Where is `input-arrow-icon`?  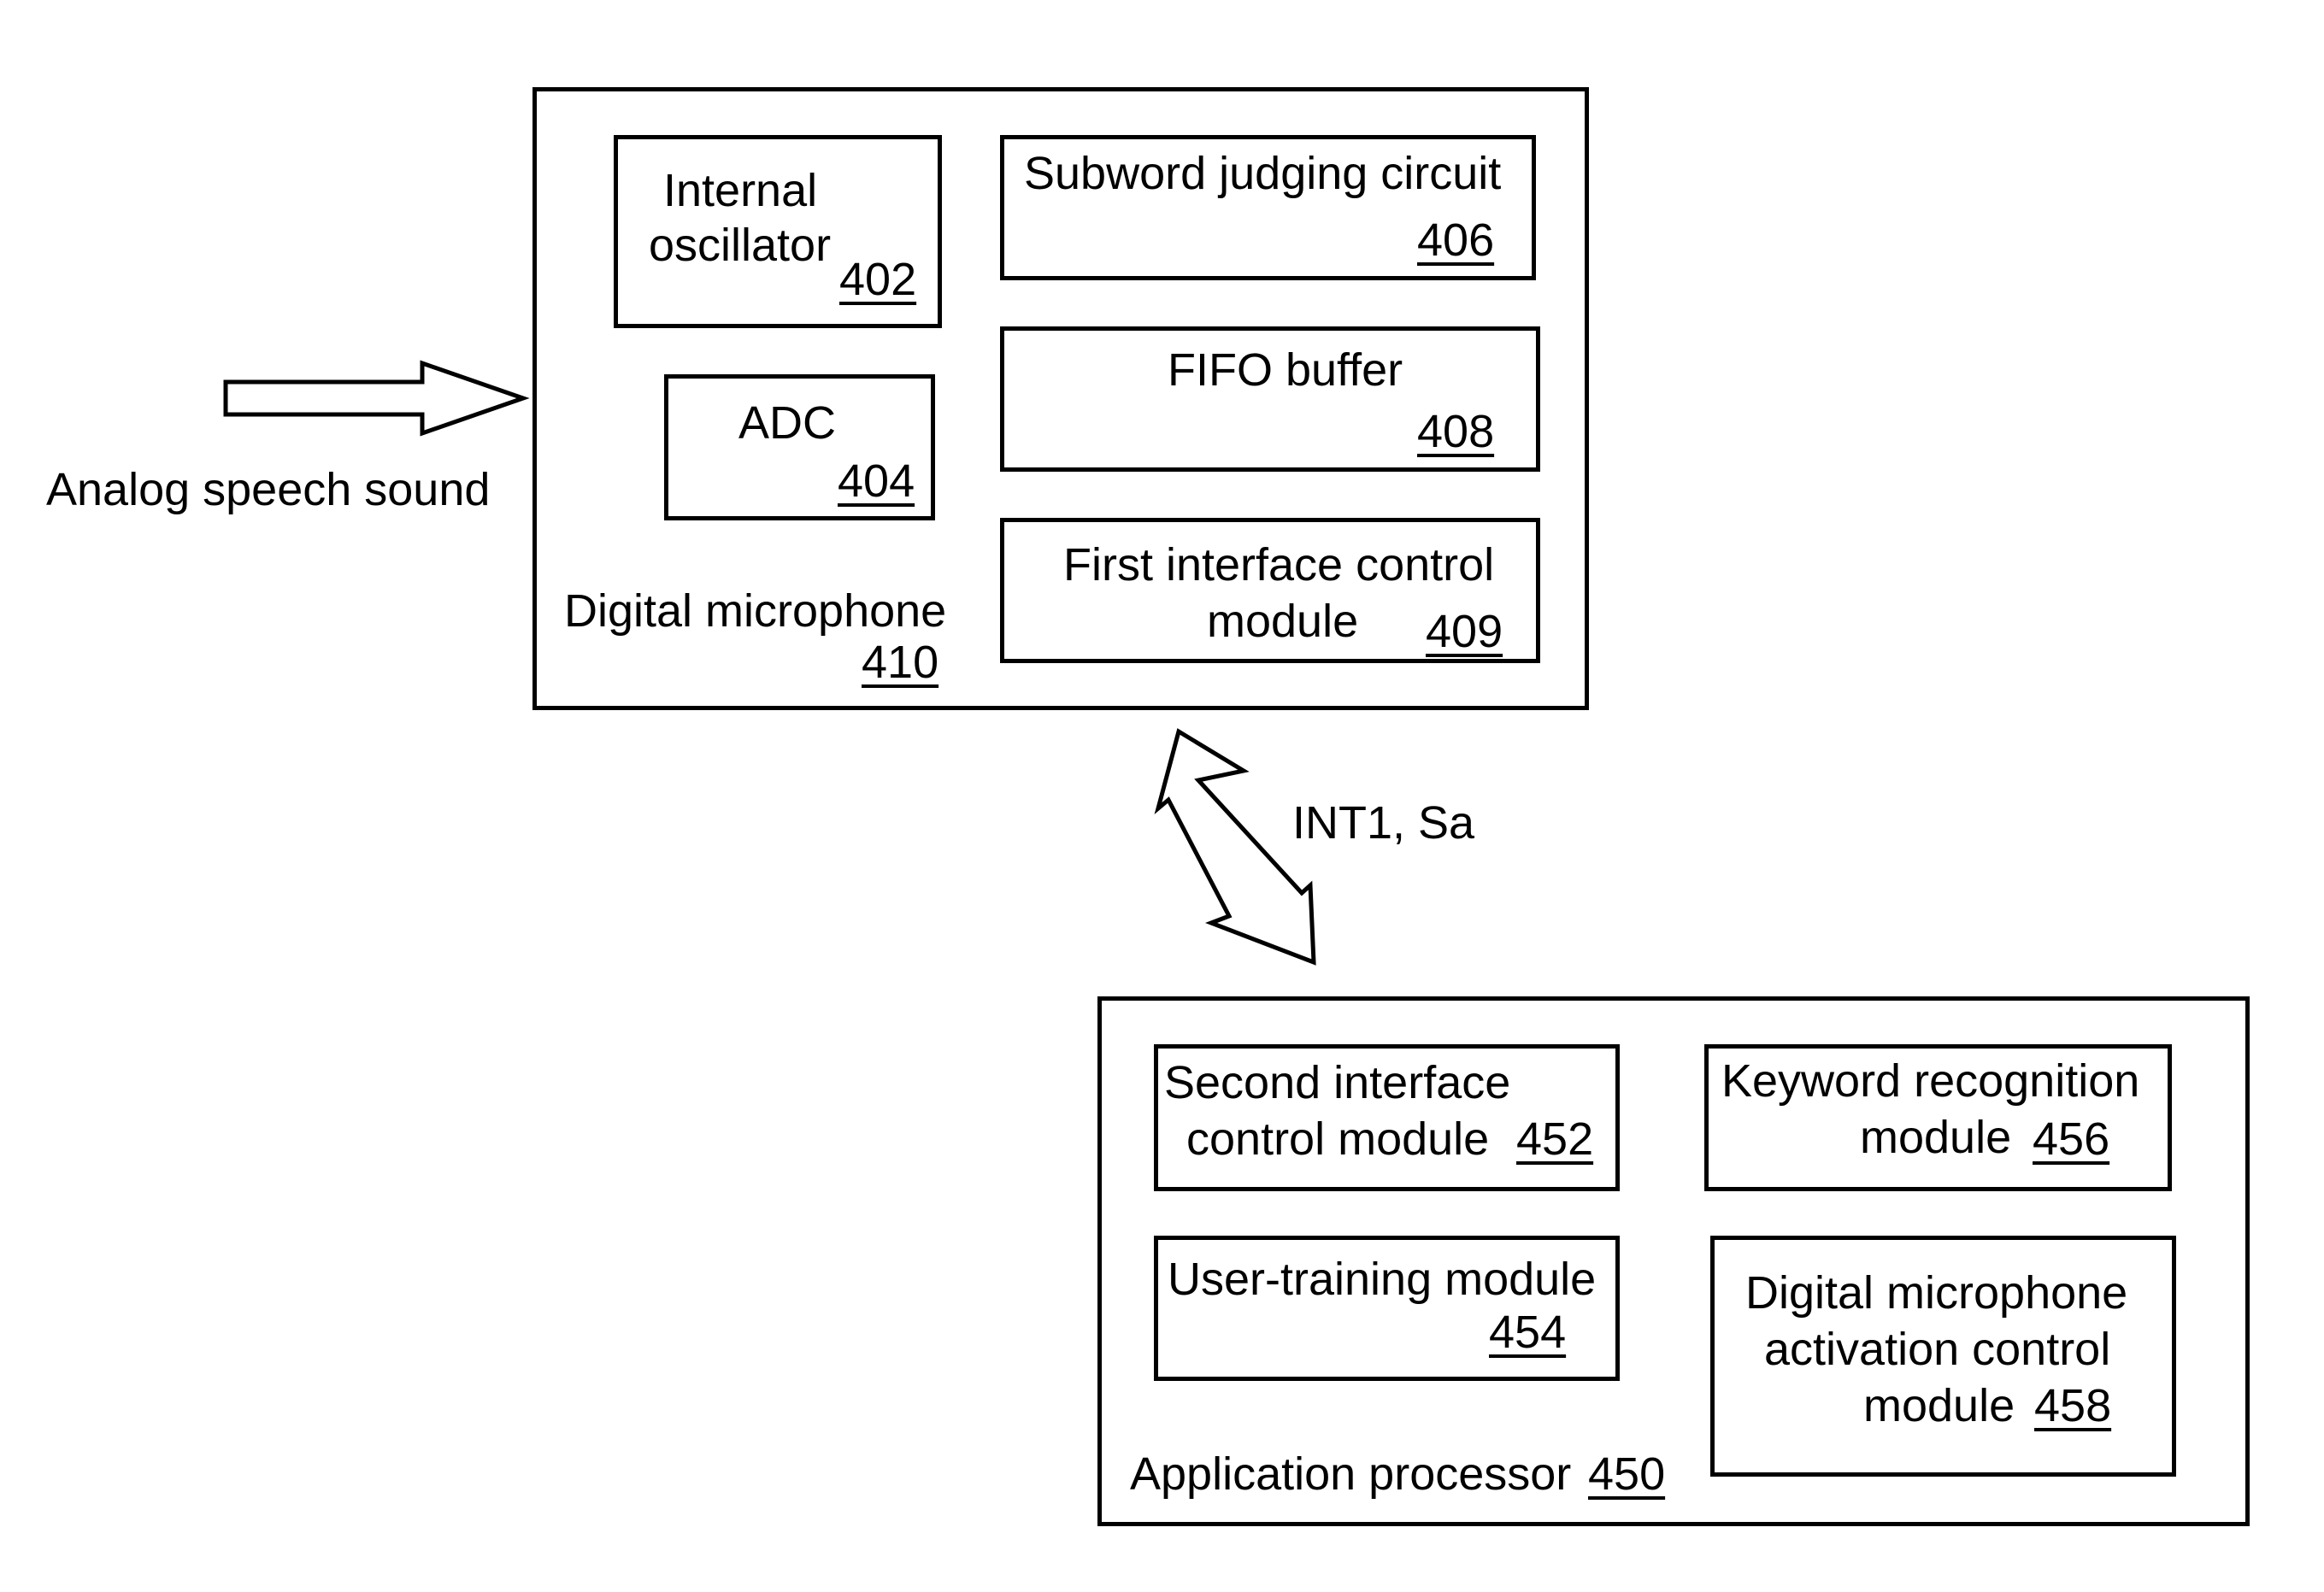 input-arrow-icon is located at coordinates (376, 398).